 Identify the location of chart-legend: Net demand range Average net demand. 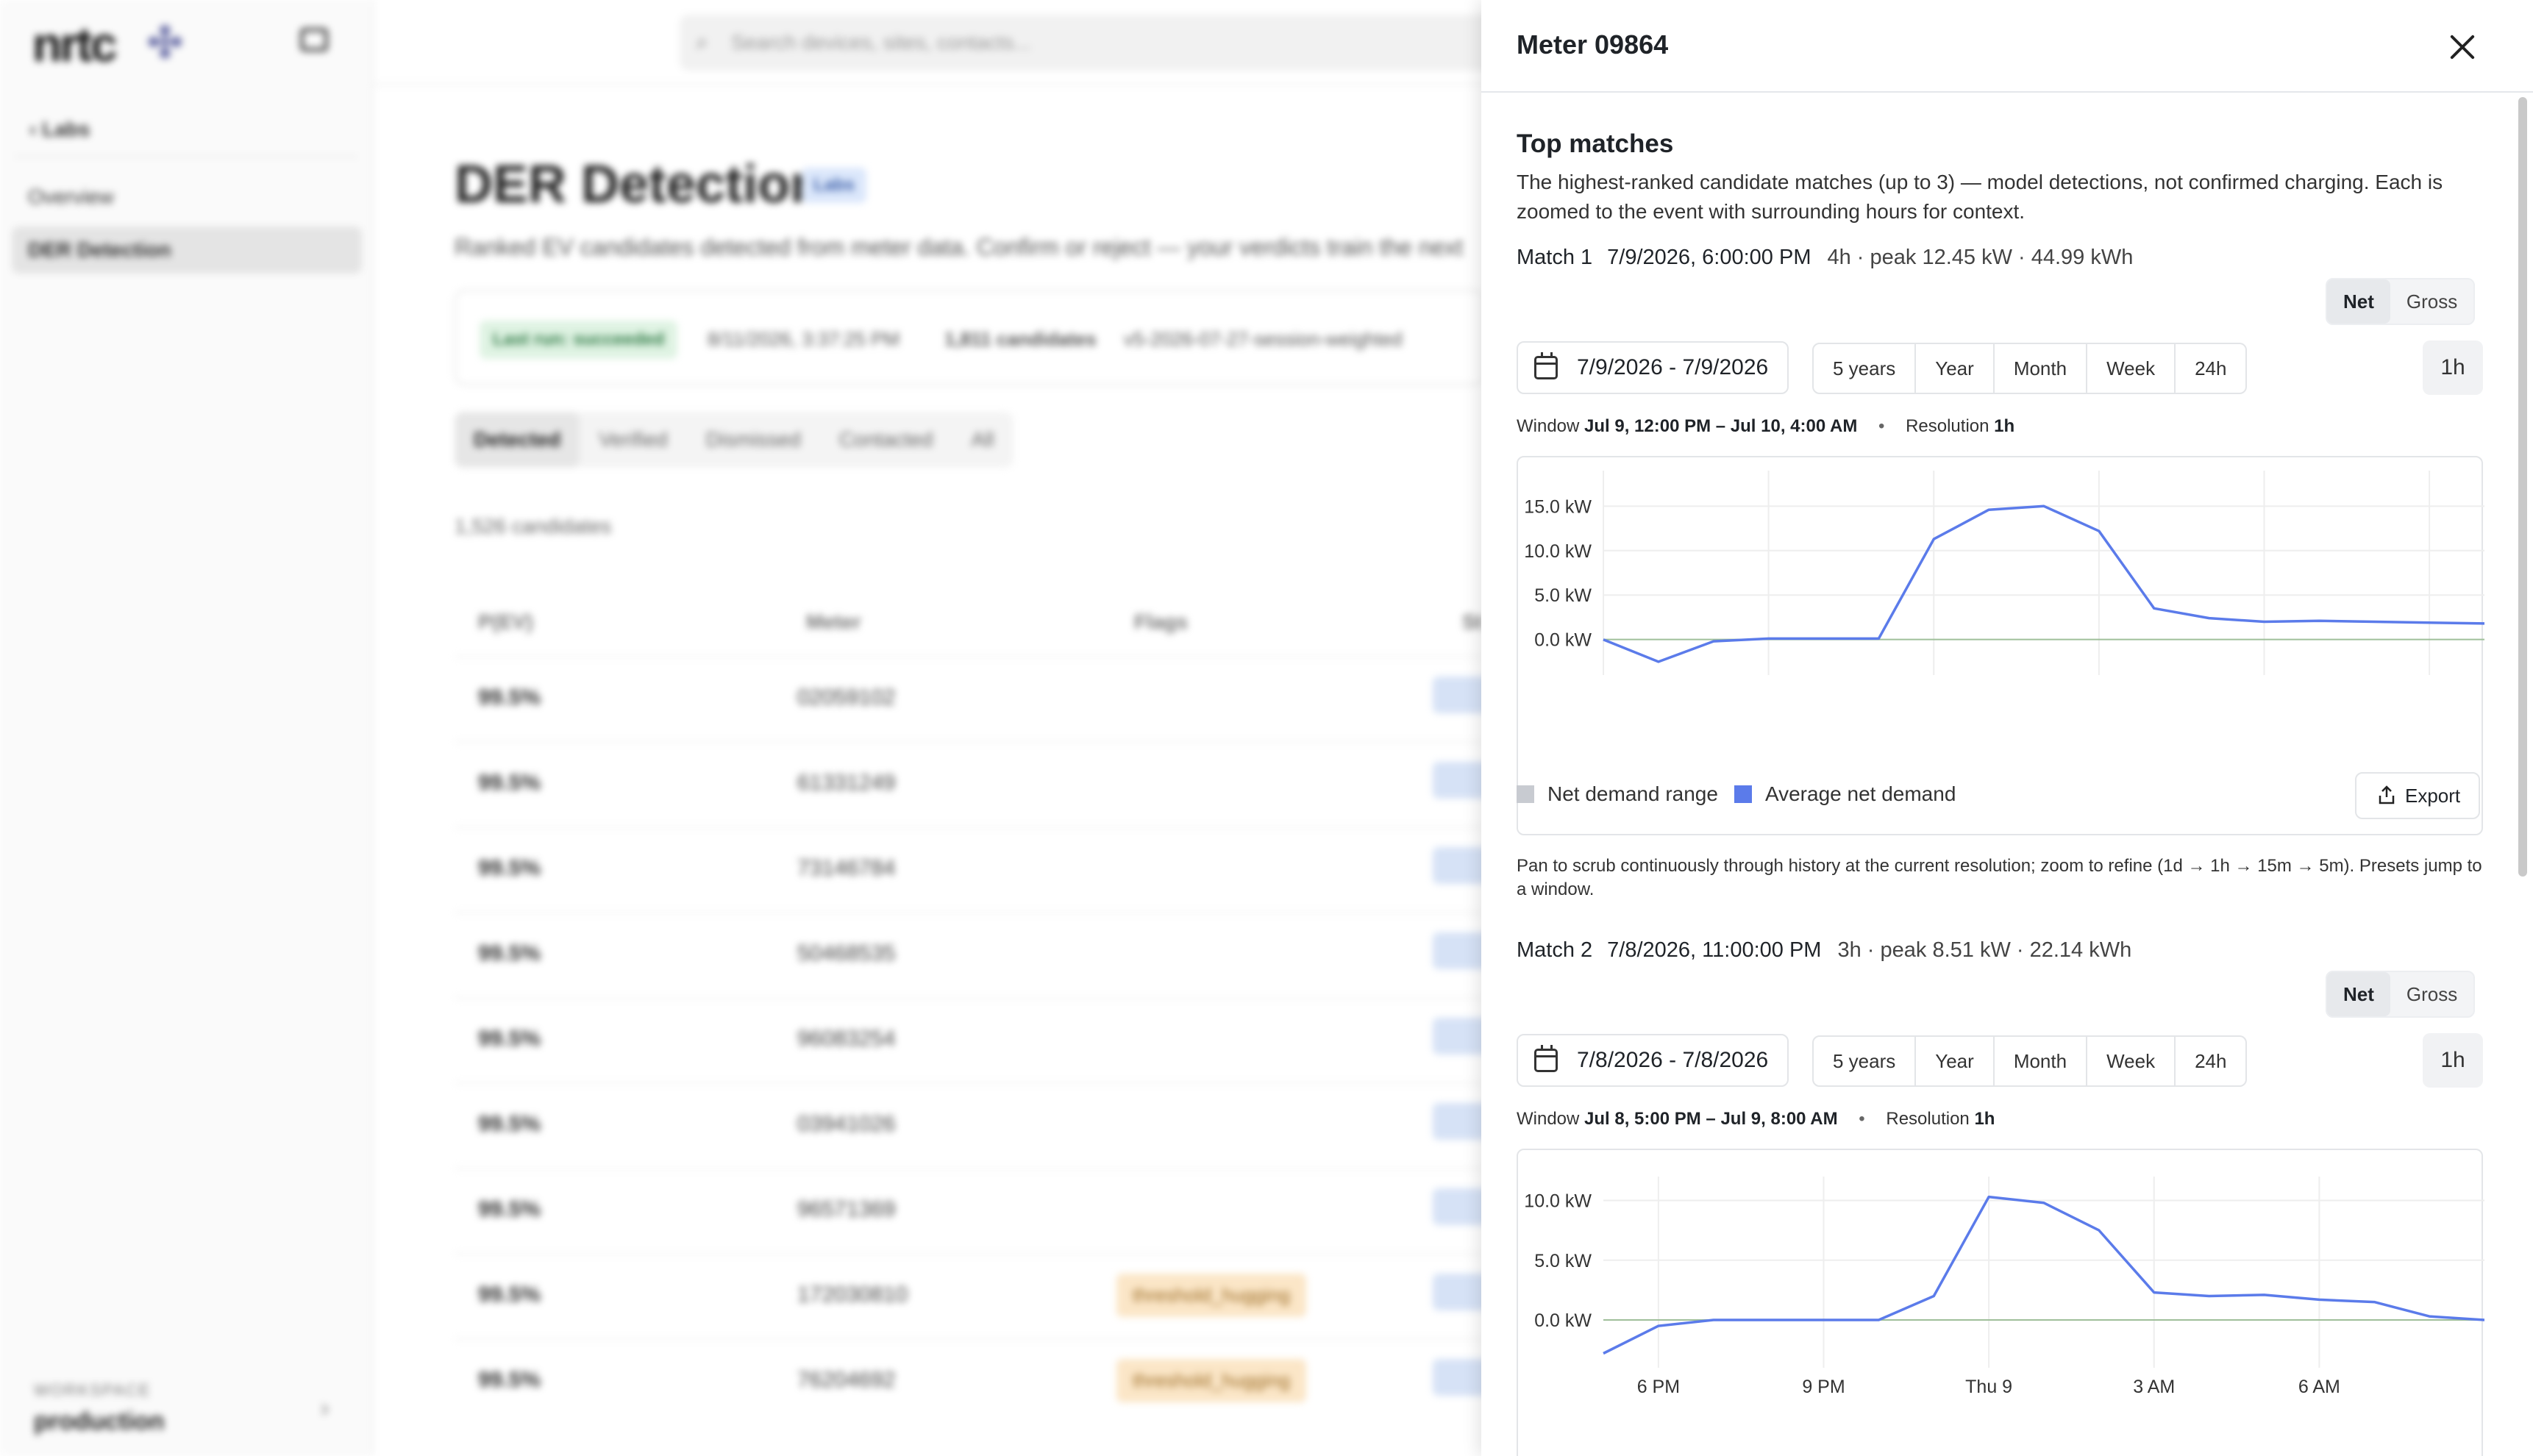
(1744, 794).